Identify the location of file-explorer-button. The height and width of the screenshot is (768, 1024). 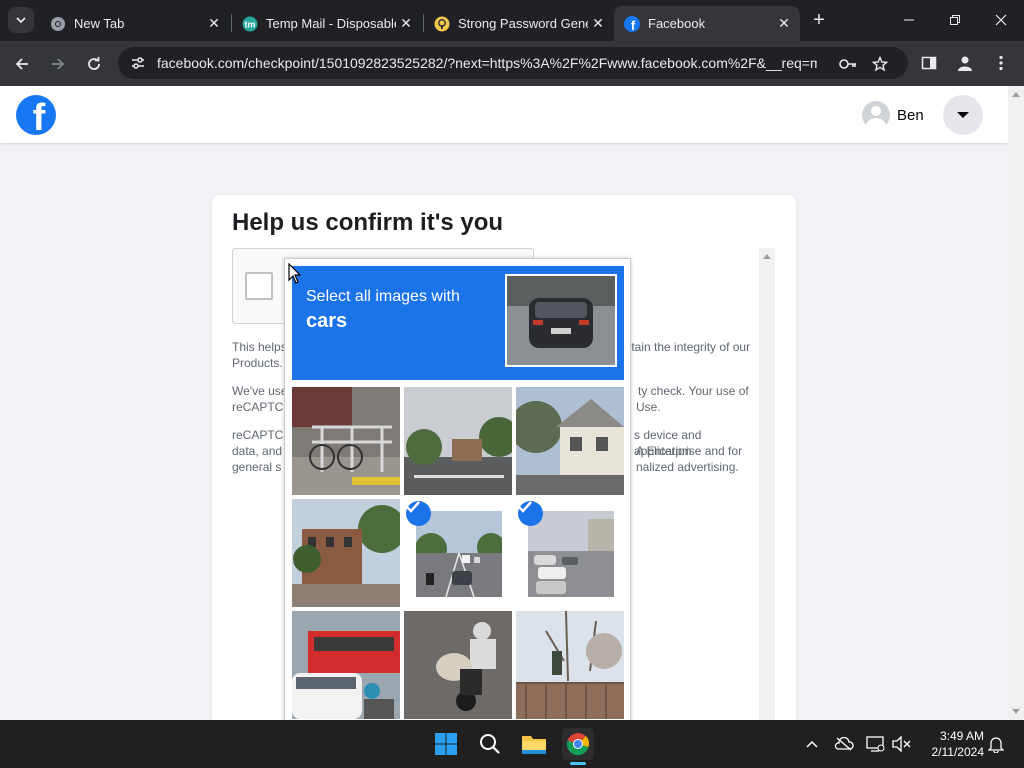
(534, 744).